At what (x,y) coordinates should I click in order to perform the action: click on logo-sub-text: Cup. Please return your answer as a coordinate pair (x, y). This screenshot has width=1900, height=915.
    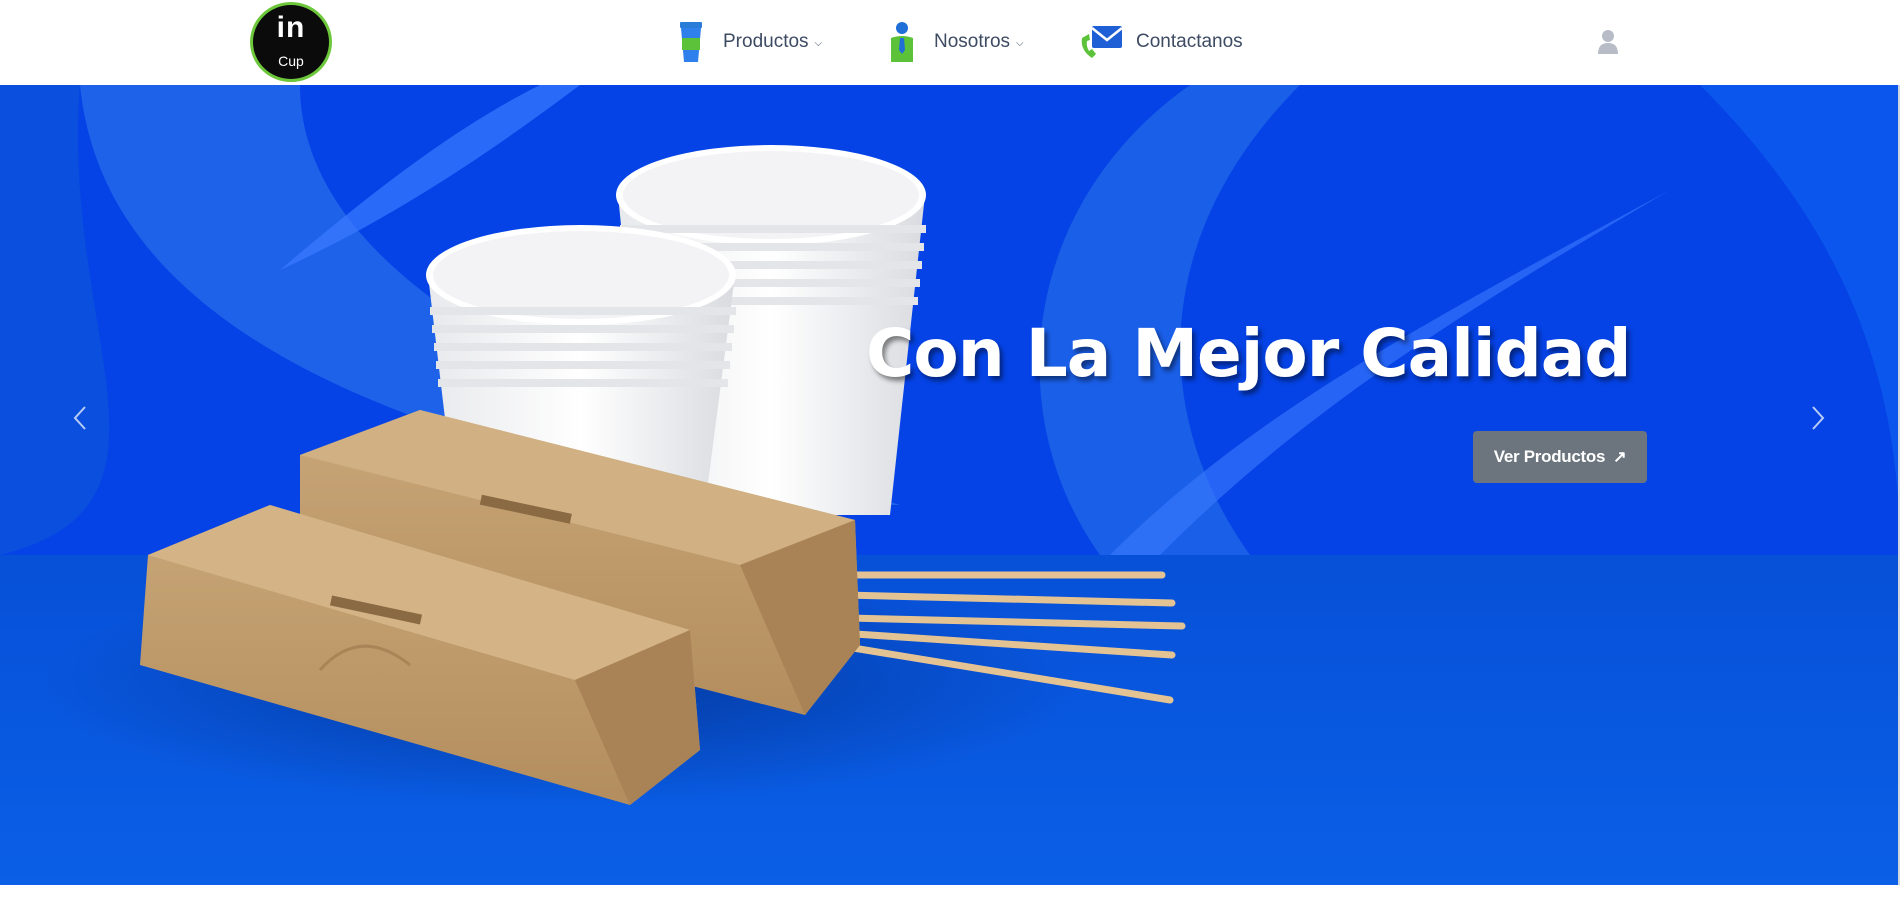
    Looking at the image, I should click on (291, 61).